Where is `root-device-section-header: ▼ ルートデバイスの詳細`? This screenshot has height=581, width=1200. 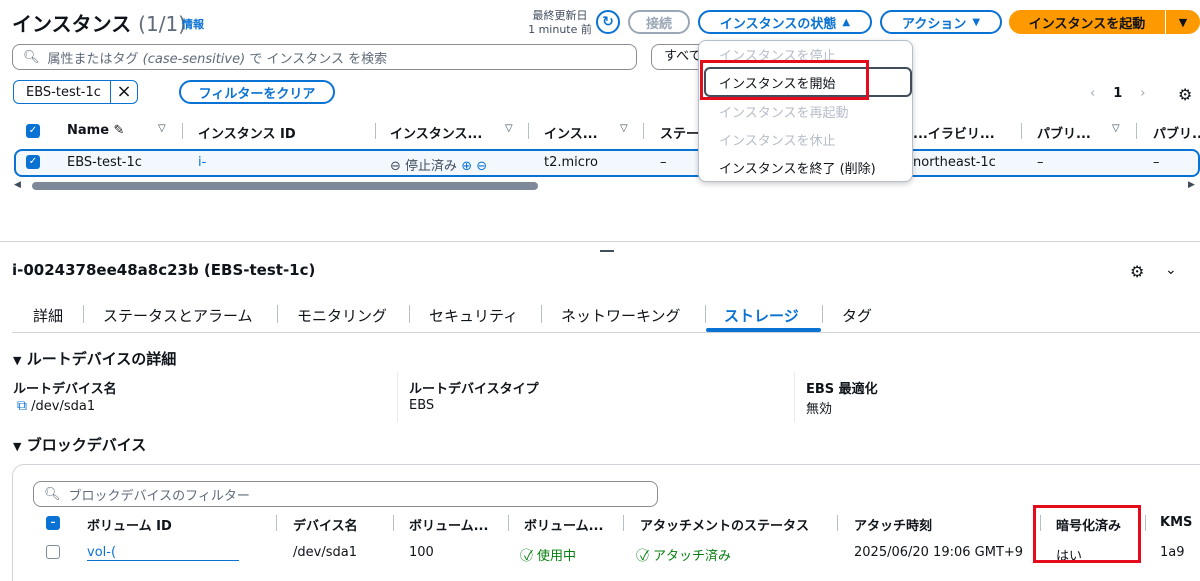
root-device-section-header: ▼ ルートデバイスの詳細 is located at coordinates (94, 358).